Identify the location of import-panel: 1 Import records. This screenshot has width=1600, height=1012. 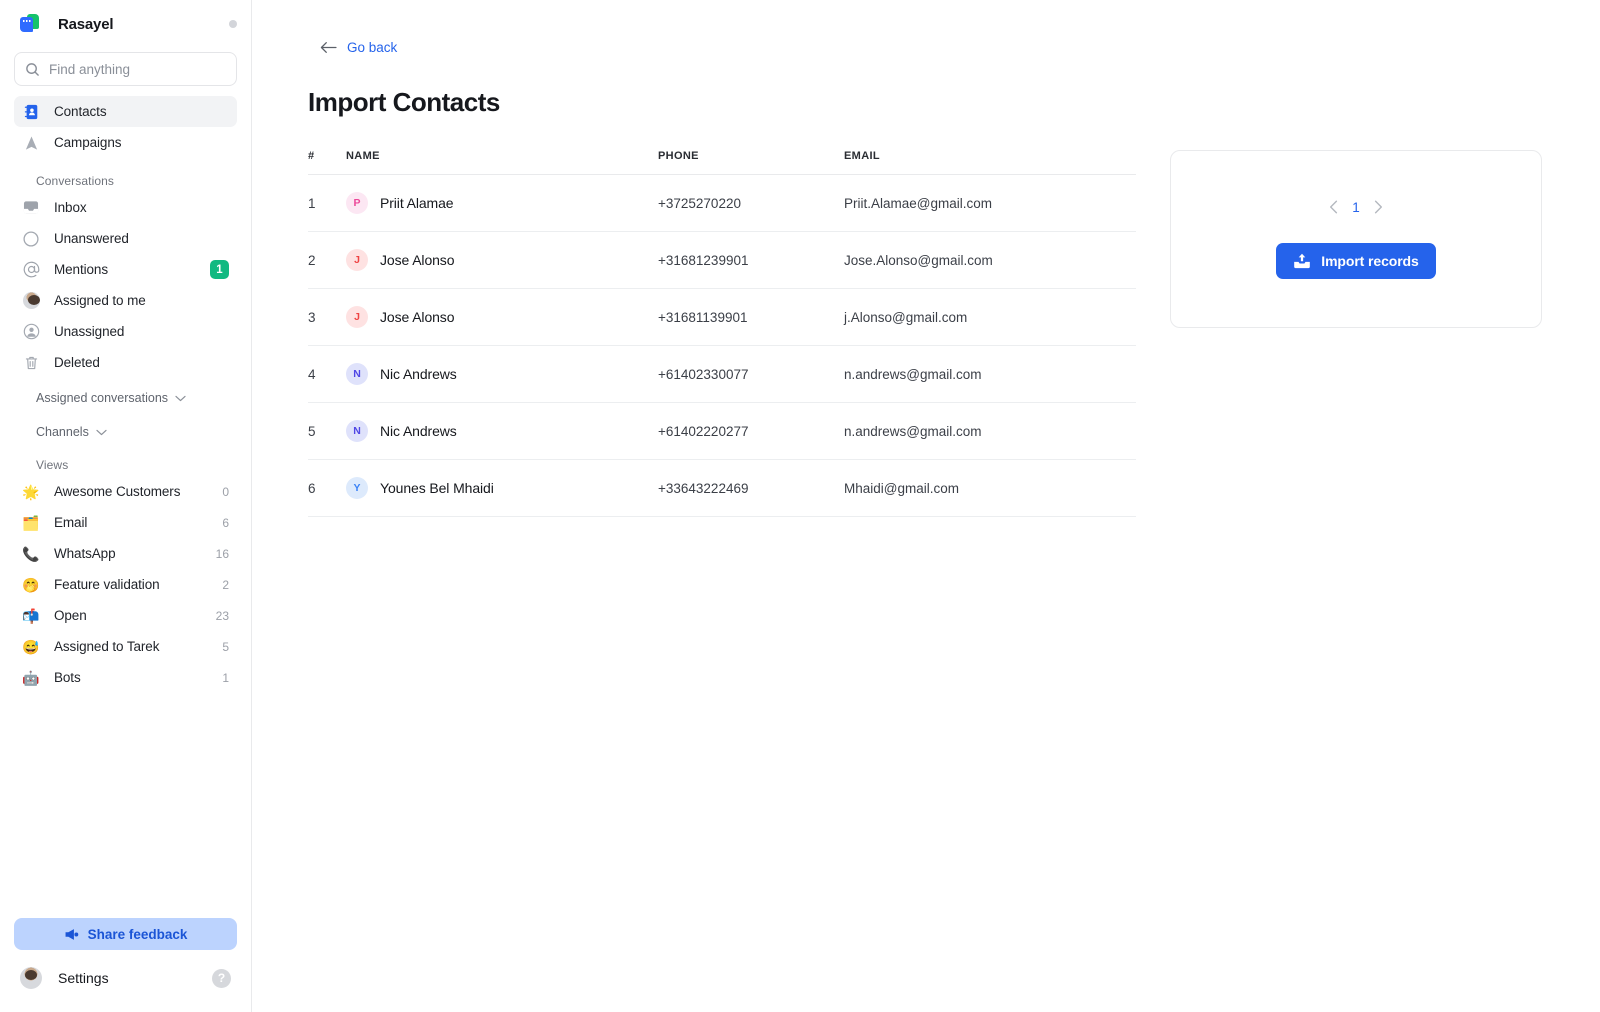
(1356, 239).